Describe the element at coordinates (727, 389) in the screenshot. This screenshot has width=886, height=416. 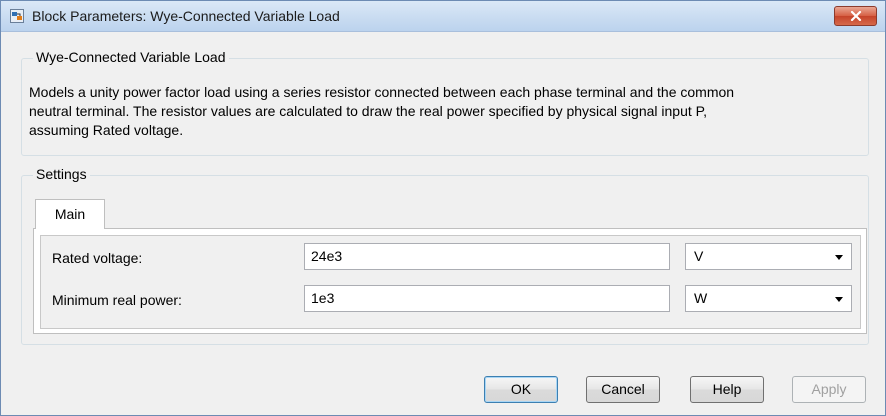
I see `help-button: Help` at that location.